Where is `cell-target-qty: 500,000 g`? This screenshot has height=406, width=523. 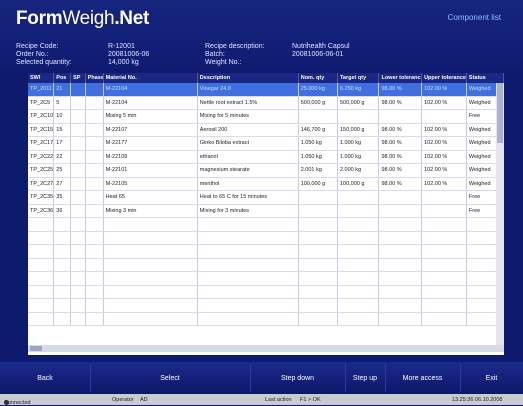
cell-target-qty: 500,000 g is located at coordinates (358, 103).